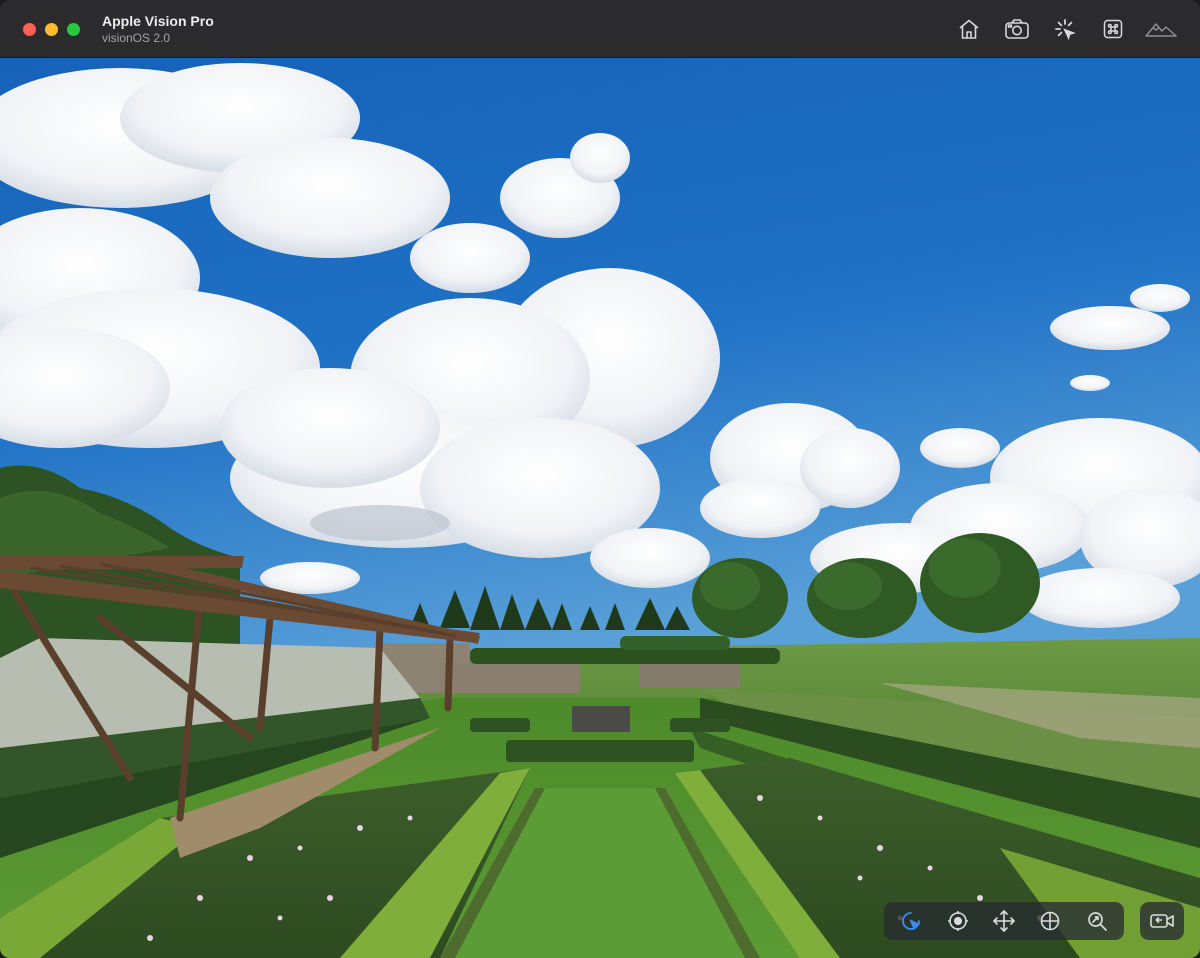 Image resolution: width=1200 pixels, height=958 pixels. I want to click on zoom-magnifier-icon, so click(1097, 921).